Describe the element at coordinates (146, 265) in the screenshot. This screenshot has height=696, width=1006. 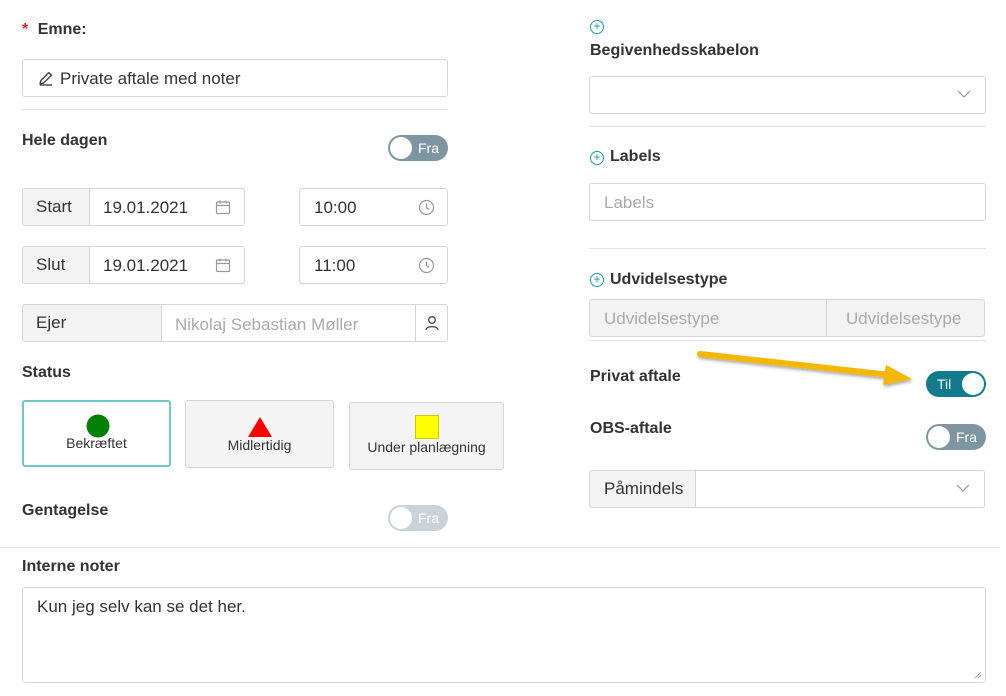
I see `slut-date-value: 19.01.2021` at that location.